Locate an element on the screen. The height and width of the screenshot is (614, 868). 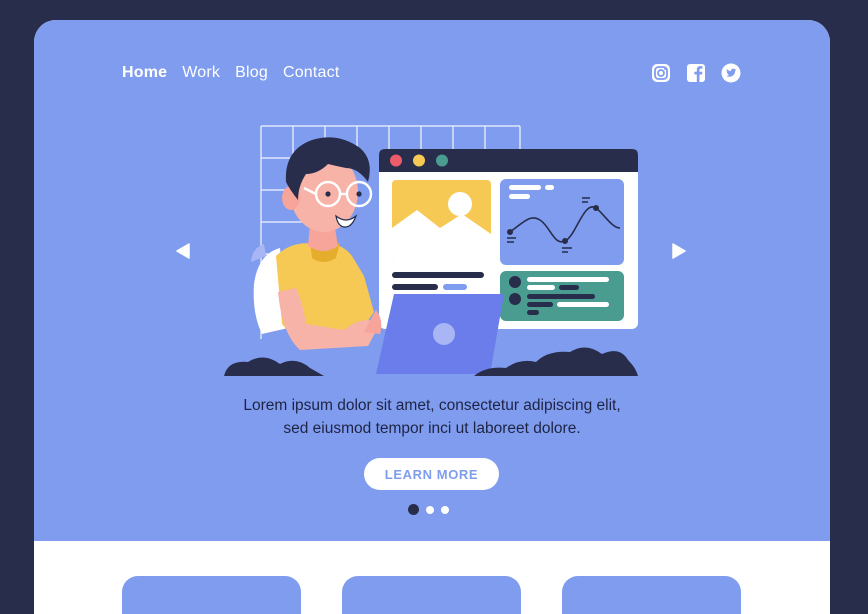
twitter-icon is located at coordinates (730, 72).